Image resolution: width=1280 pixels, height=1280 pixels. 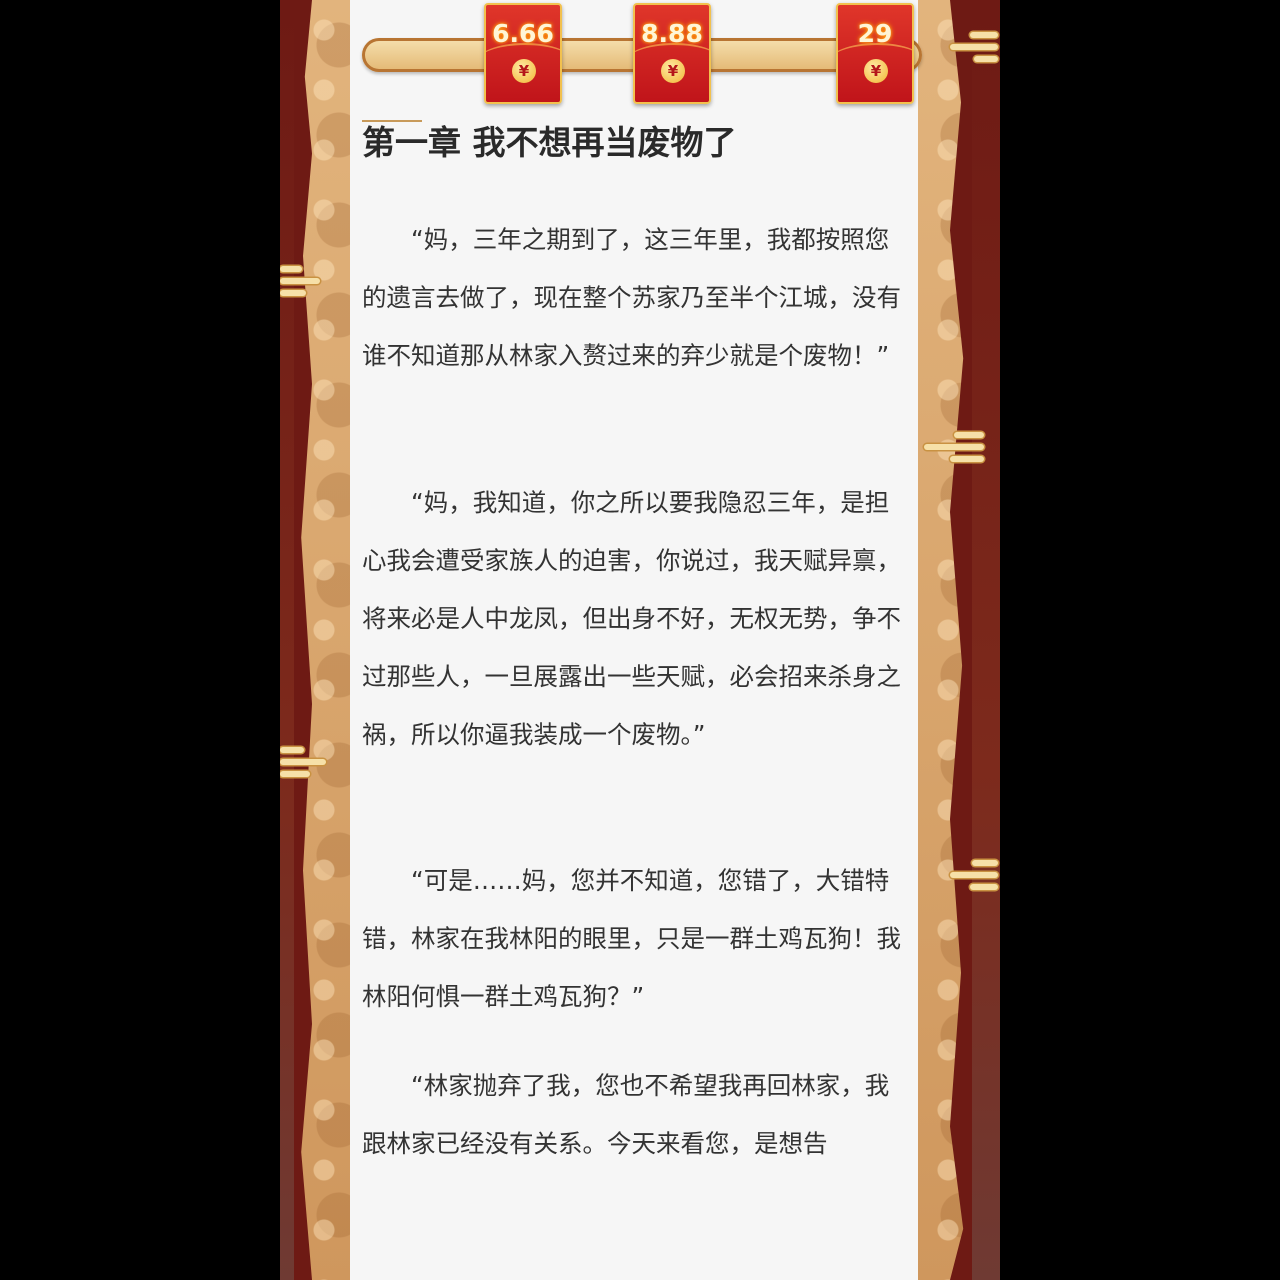 What do you see at coordinates (875, 53) in the screenshot?
I see `red-envelope-reward-3: 29 ¥` at bounding box center [875, 53].